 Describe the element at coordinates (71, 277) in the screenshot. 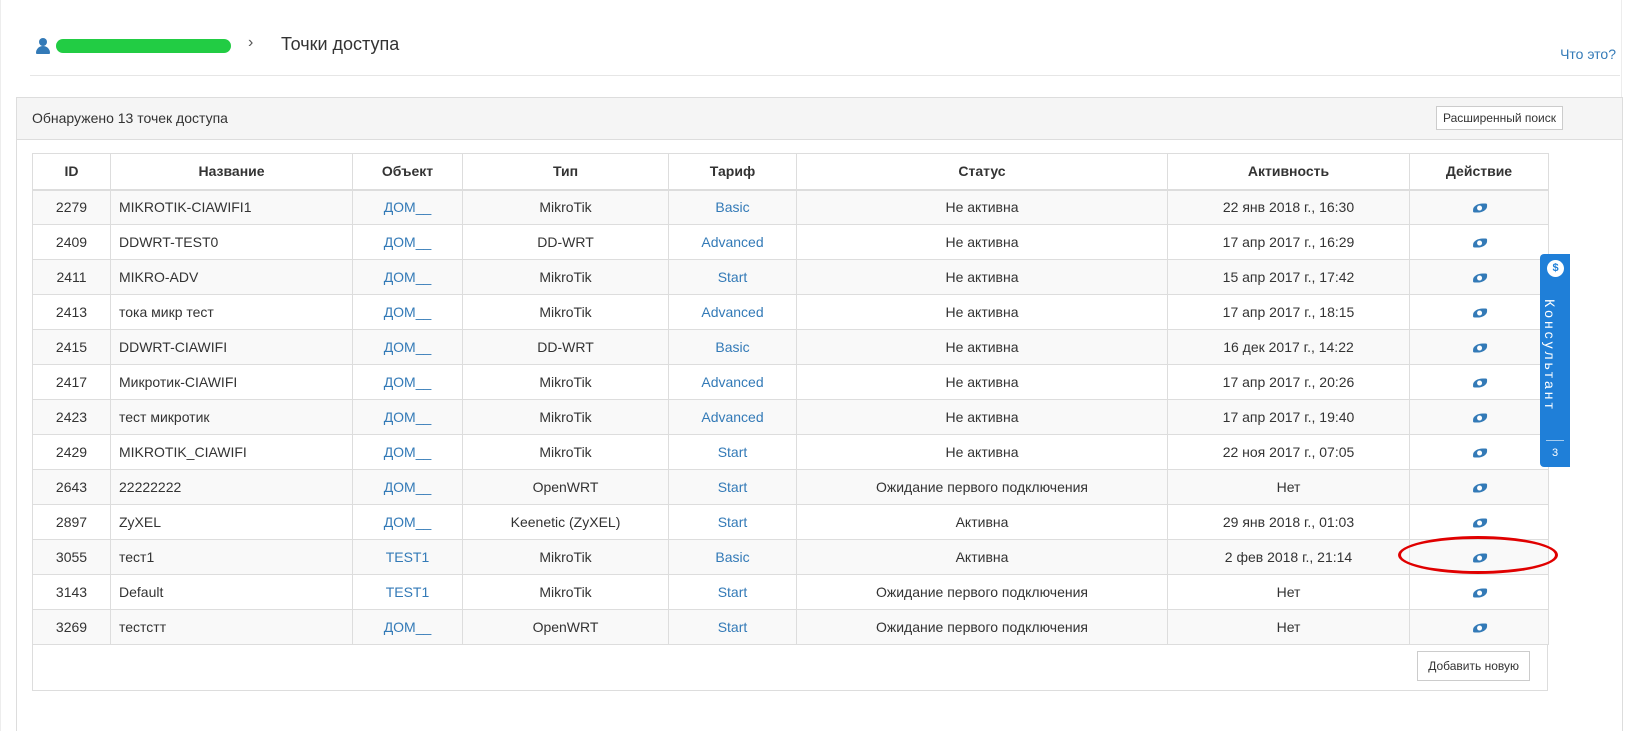

I see `cell-id: 2411` at that location.